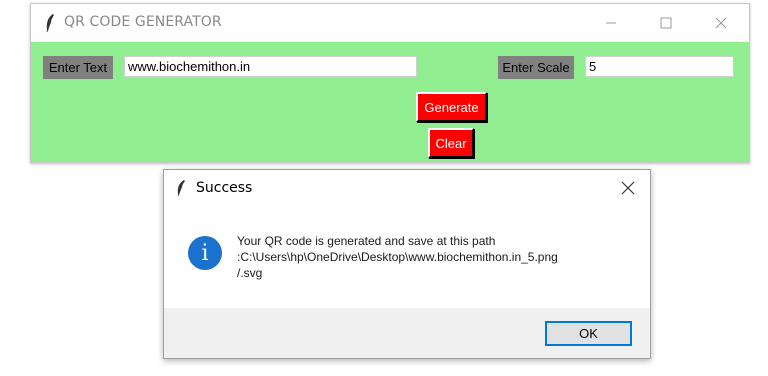 The height and width of the screenshot is (376, 768). Describe the element at coordinates (451, 107) in the screenshot. I see `generate-button: Generate` at that location.